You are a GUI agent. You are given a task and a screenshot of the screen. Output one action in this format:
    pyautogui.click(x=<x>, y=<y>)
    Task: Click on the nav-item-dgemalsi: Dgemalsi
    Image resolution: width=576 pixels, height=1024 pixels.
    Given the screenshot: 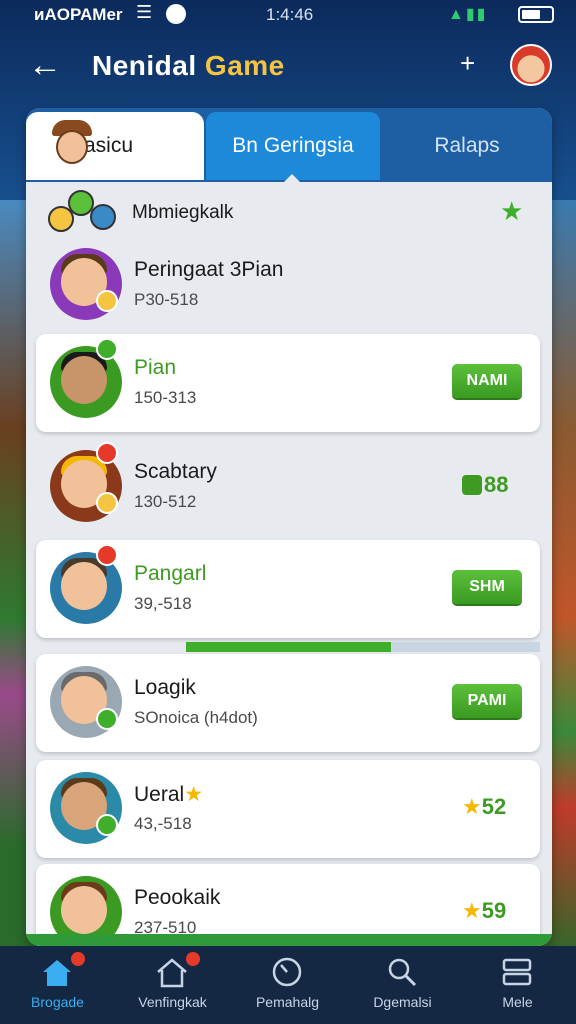 What is the action you would take?
    pyautogui.click(x=402, y=985)
    